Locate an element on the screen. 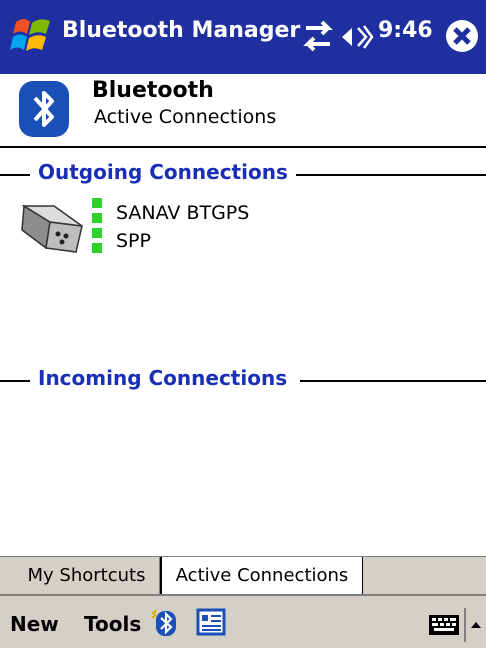 The height and width of the screenshot is (648, 486). signal-strength-indicator is located at coordinates (97, 227).